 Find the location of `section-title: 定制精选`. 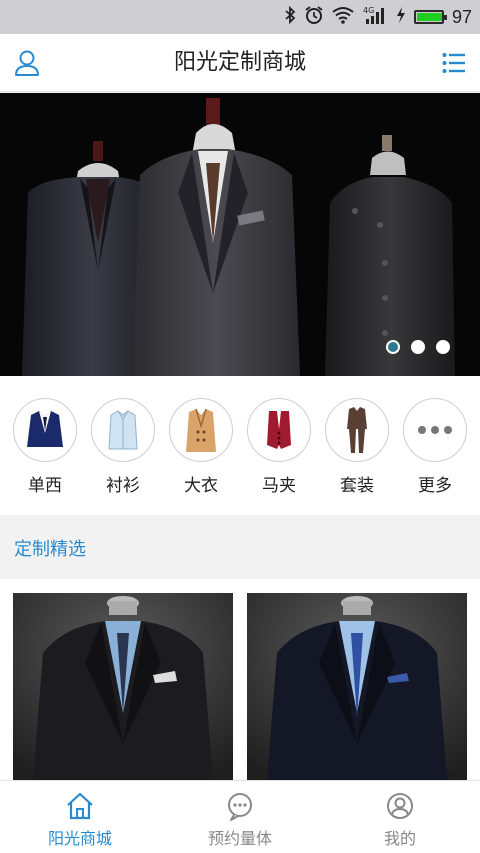

section-title: 定制精选 is located at coordinates (50, 549).